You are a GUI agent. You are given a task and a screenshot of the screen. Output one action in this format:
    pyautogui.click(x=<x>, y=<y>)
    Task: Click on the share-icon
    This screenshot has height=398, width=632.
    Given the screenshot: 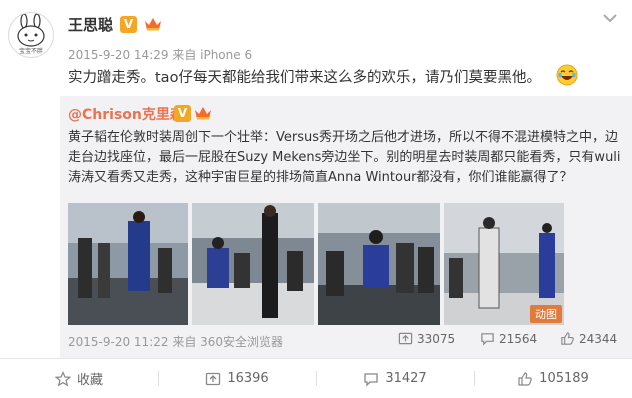 What is the action you would take?
    pyautogui.click(x=213, y=378)
    